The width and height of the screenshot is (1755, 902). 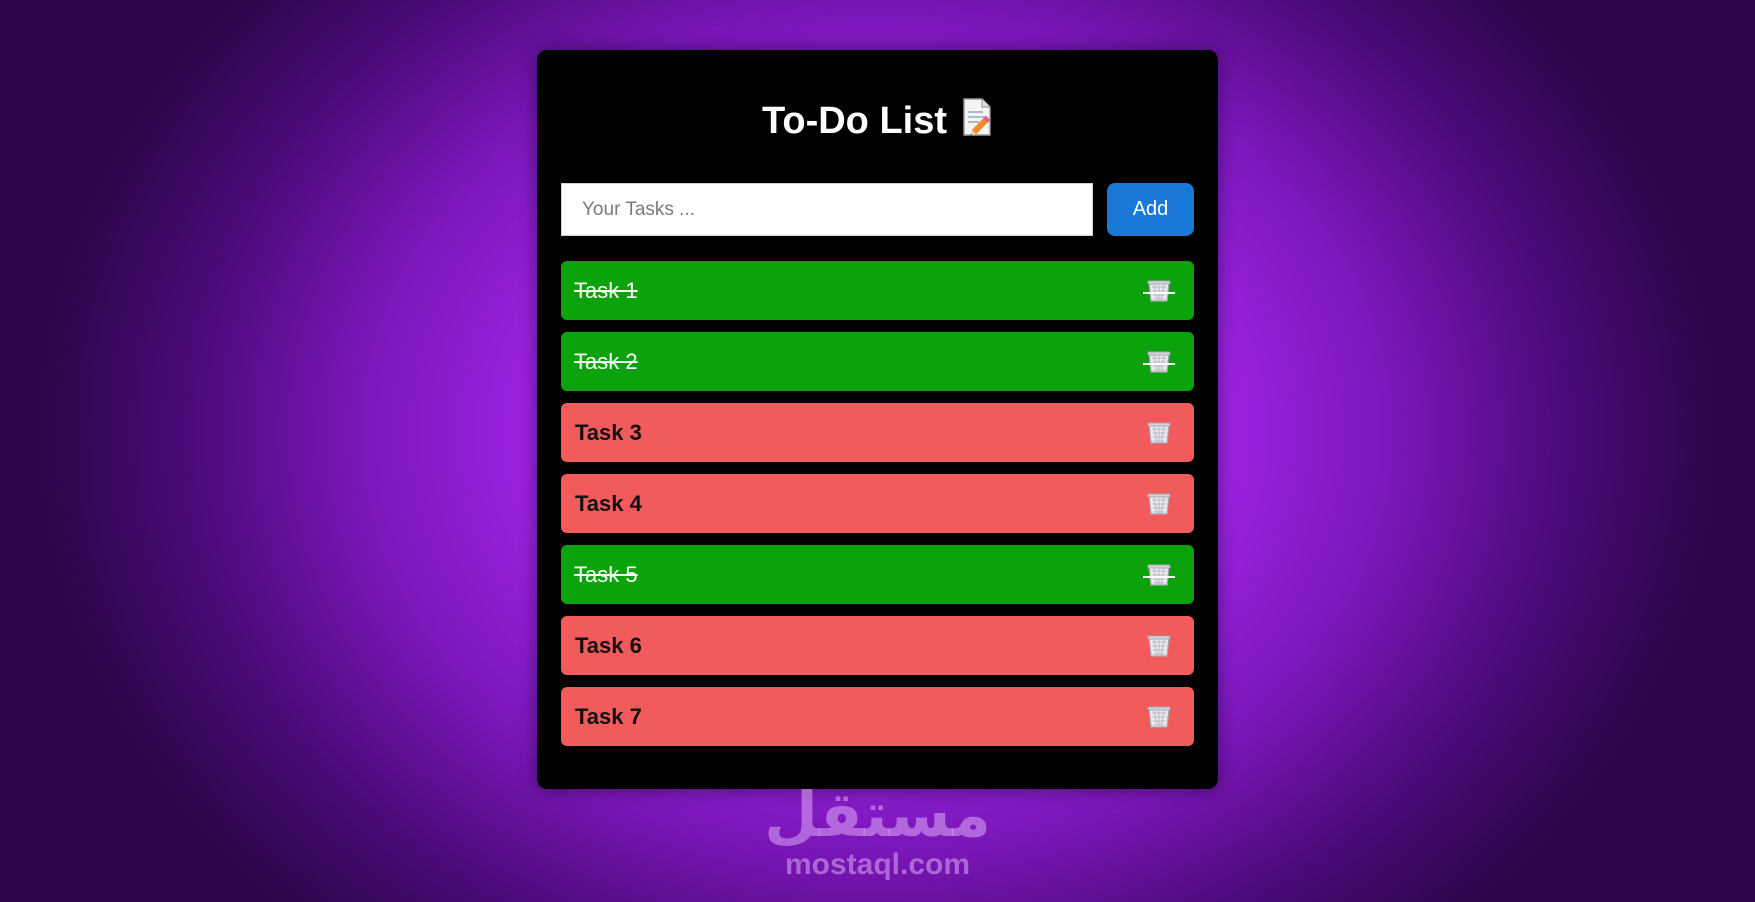 What do you see at coordinates (977, 117) in the screenshot?
I see `memo-pencil-icon` at bounding box center [977, 117].